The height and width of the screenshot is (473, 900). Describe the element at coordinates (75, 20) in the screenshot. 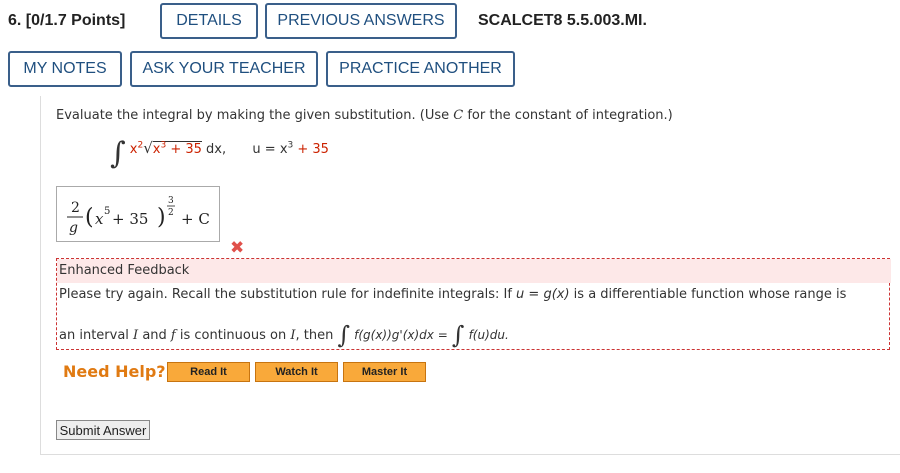

I see `points-label: [0/1.7 Points]` at that location.